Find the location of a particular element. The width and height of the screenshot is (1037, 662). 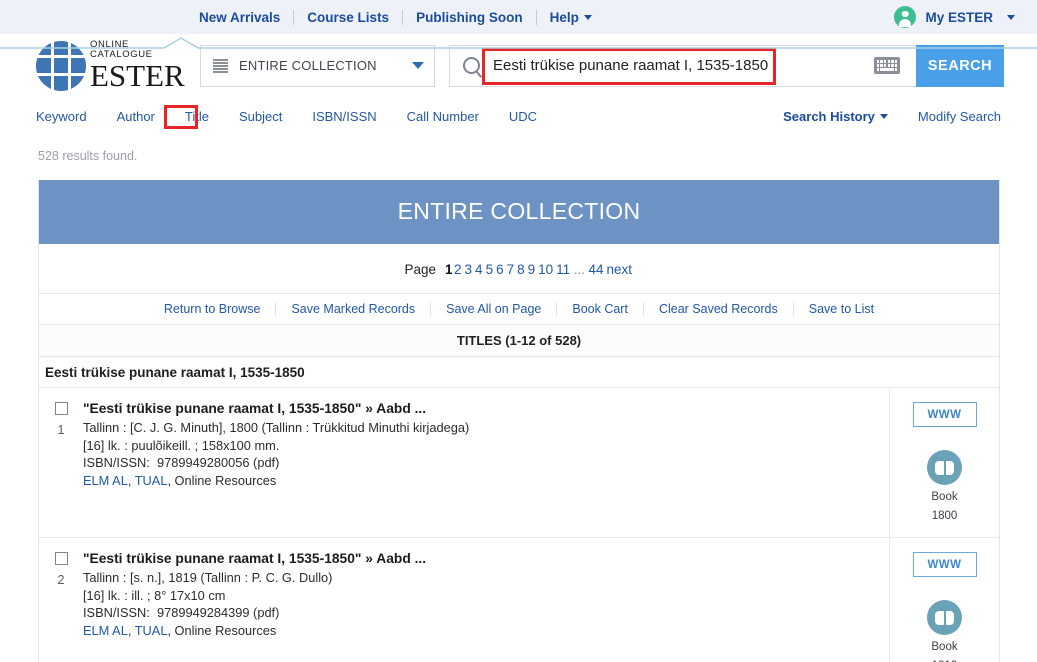

holding-sep: , is located at coordinates (131, 480).